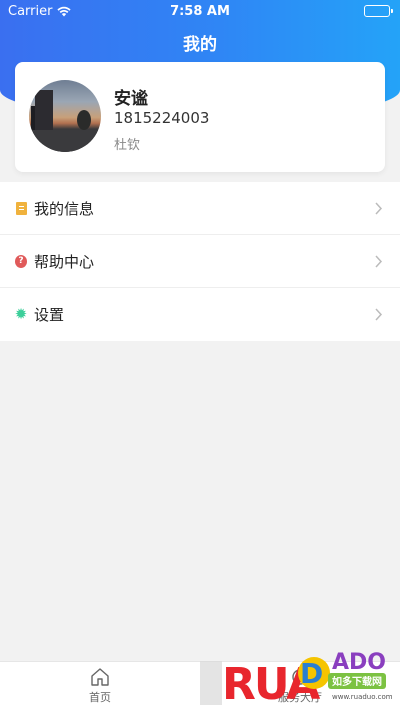 The image size is (400, 710). What do you see at coordinates (100, 697) in the screenshot?
I see `tab-label: 首页` at bounding box center [100, 697].